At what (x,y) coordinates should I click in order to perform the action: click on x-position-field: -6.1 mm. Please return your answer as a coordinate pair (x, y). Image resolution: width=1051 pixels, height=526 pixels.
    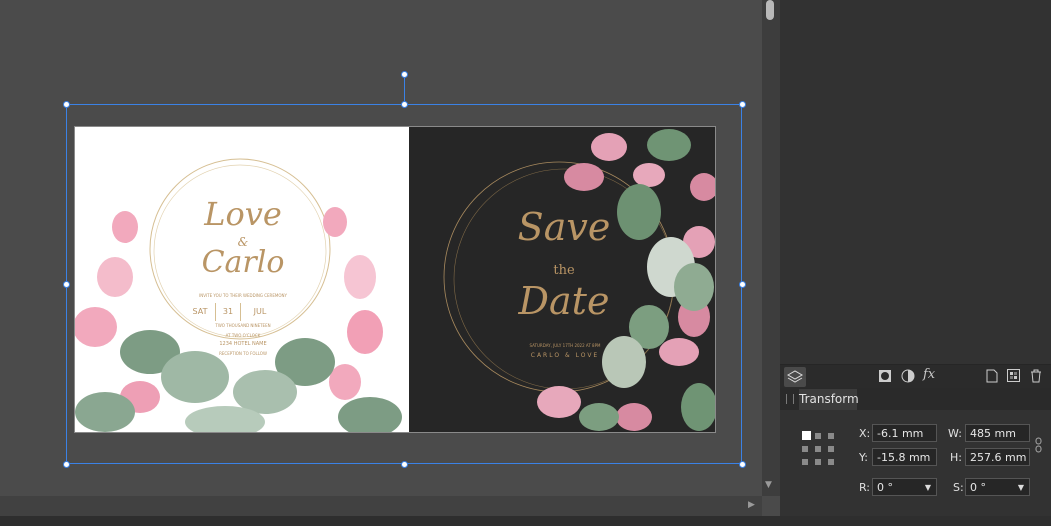
    Looking at the image, I should click on (904, 433).